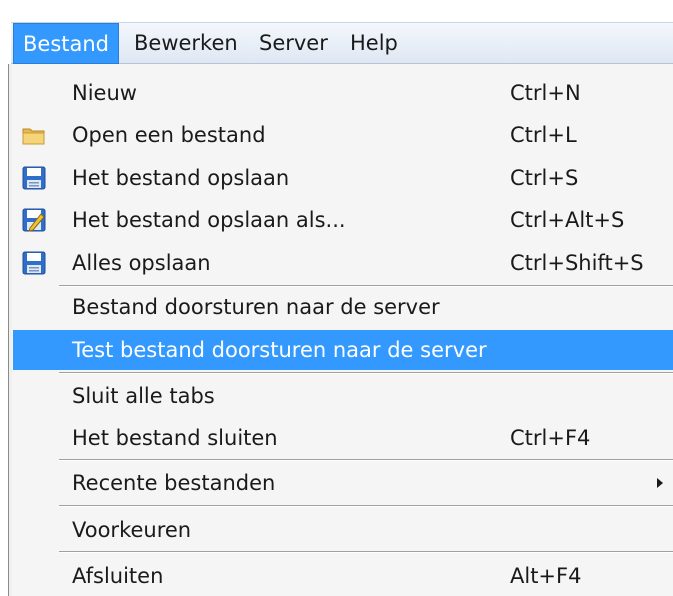 The height and width of the screenshot is (596, 673). I want to click on menu-item-label: Het bestand opslaan, so click(181, 178).